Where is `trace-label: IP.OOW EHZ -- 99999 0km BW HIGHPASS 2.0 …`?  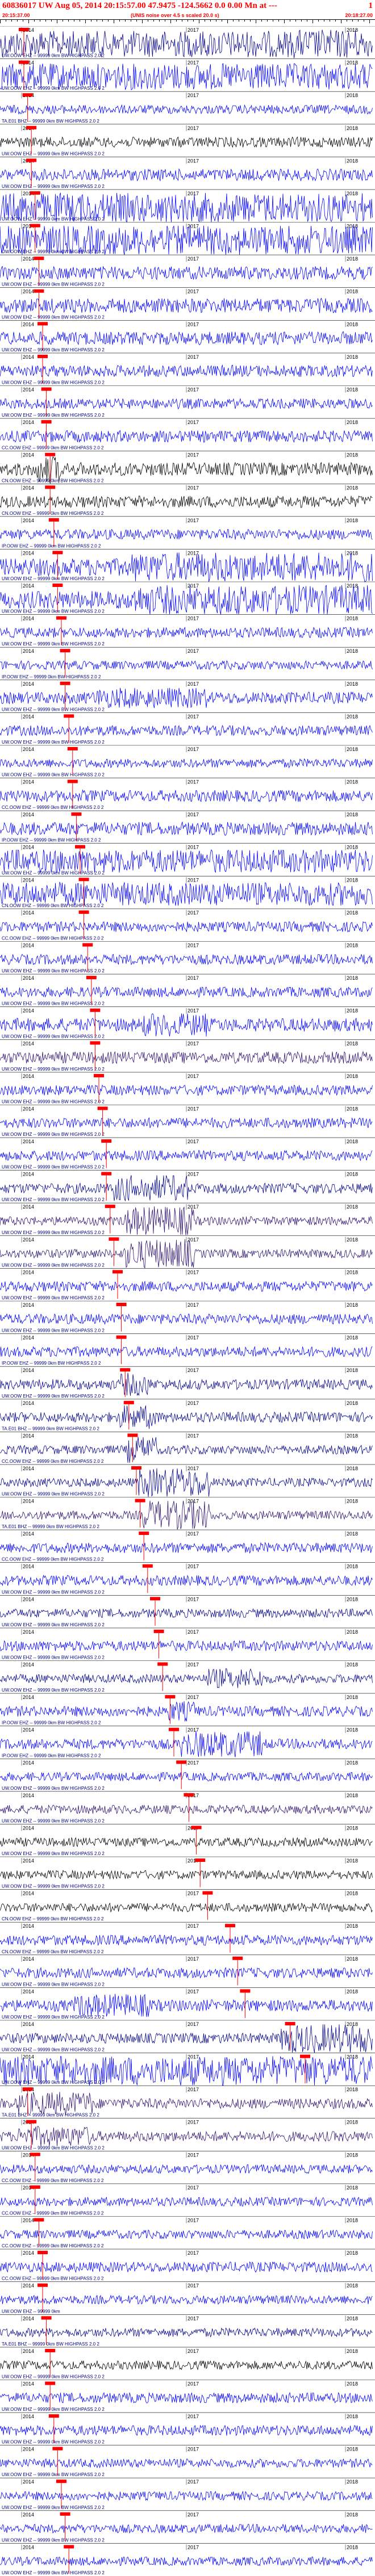
trace-label: IP.OOW EHZ -- 99999 0km BW HIGHPASS 2.0 … is located at coordinates (52, 546).